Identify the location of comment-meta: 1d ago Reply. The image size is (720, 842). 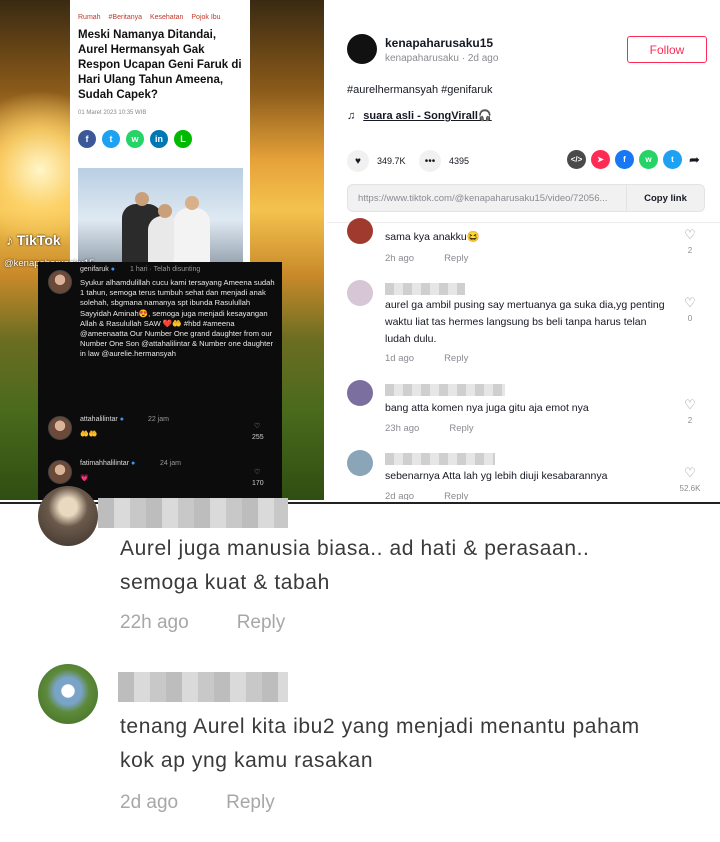
(426, 358).